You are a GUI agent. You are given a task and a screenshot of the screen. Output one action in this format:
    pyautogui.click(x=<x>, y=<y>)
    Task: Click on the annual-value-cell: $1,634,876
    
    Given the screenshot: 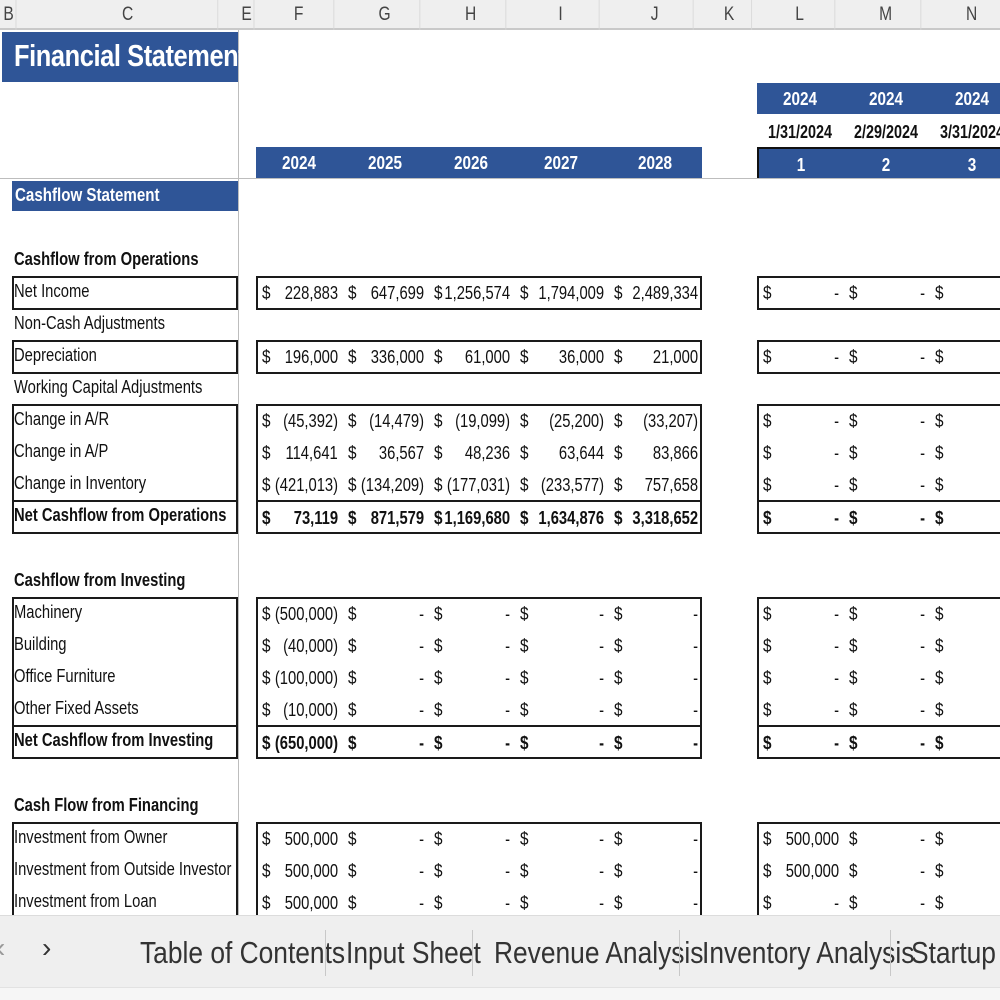 What is the action you would take?
    pyautogui.click(x=561, y=518)
    